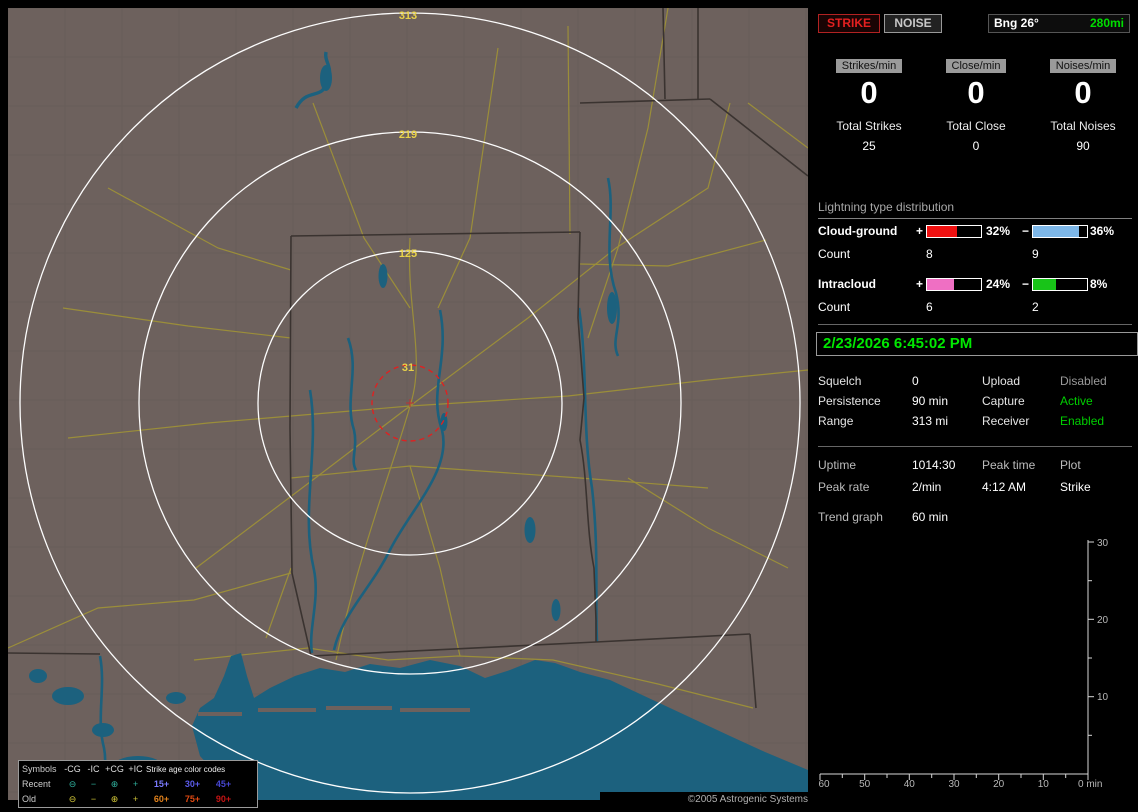 The image size is (1138, 812). I want to click on range-label: Range, so click(836, 421).